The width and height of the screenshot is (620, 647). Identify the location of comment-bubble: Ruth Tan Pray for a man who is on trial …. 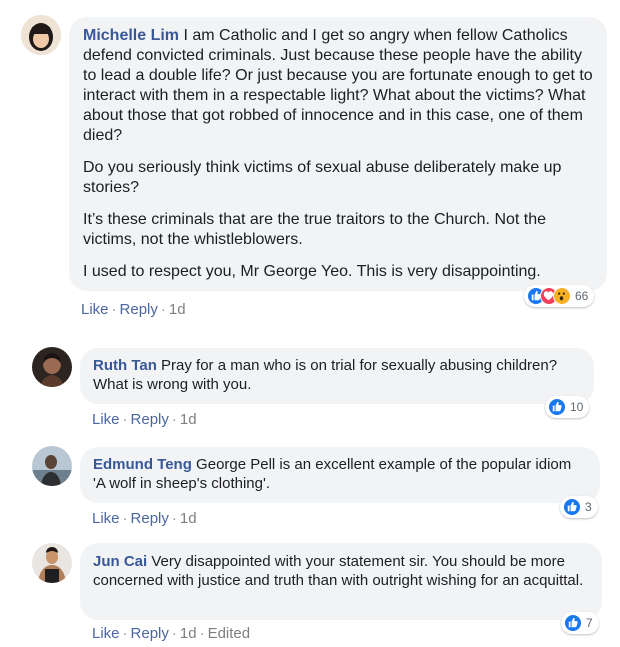
(337, 376).